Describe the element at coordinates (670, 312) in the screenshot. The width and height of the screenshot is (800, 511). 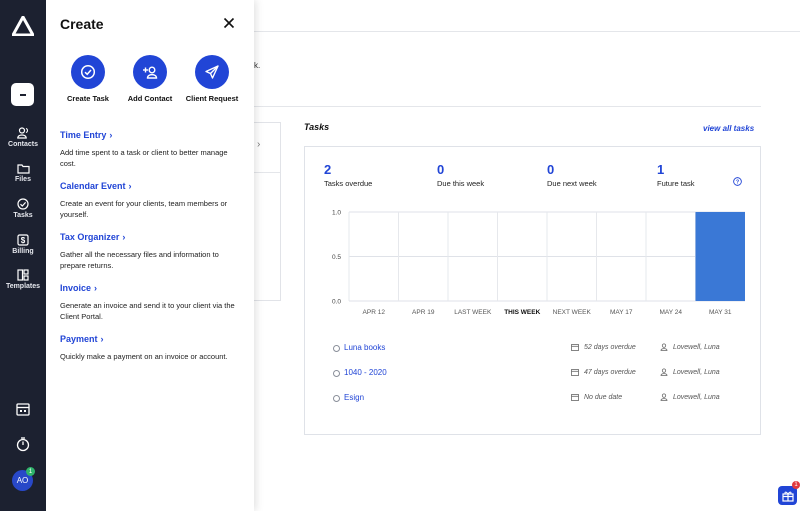
I see `x-tick-label: MAY 24` at that location.